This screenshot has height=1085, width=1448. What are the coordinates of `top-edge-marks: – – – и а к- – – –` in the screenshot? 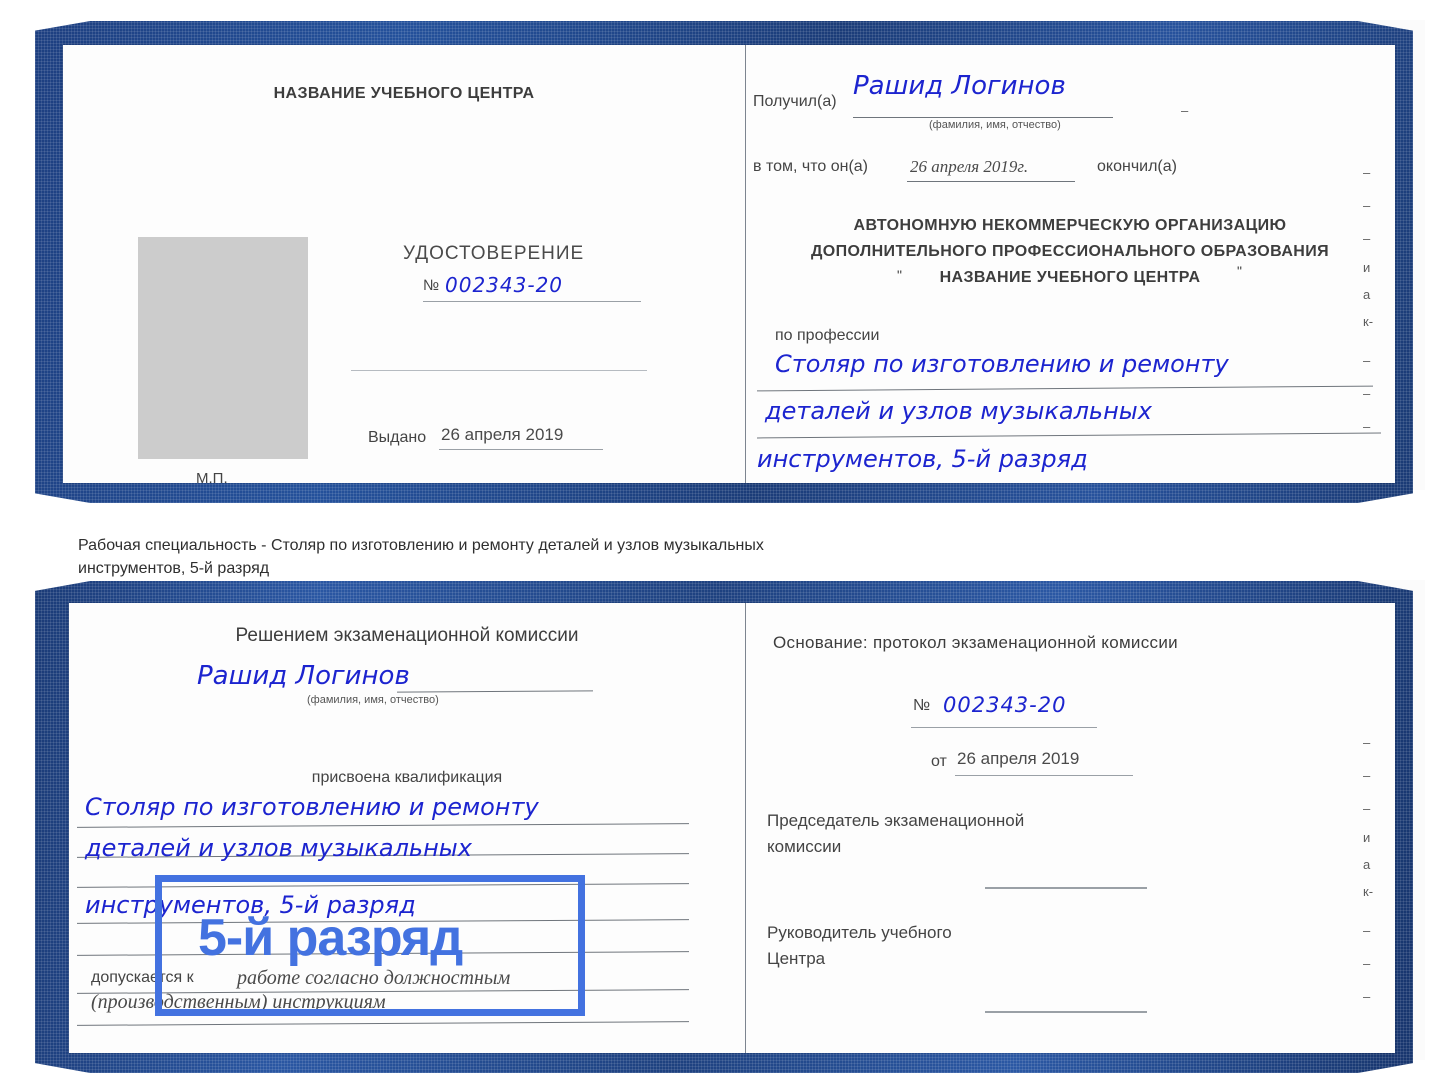 It's located at (1375, 299).